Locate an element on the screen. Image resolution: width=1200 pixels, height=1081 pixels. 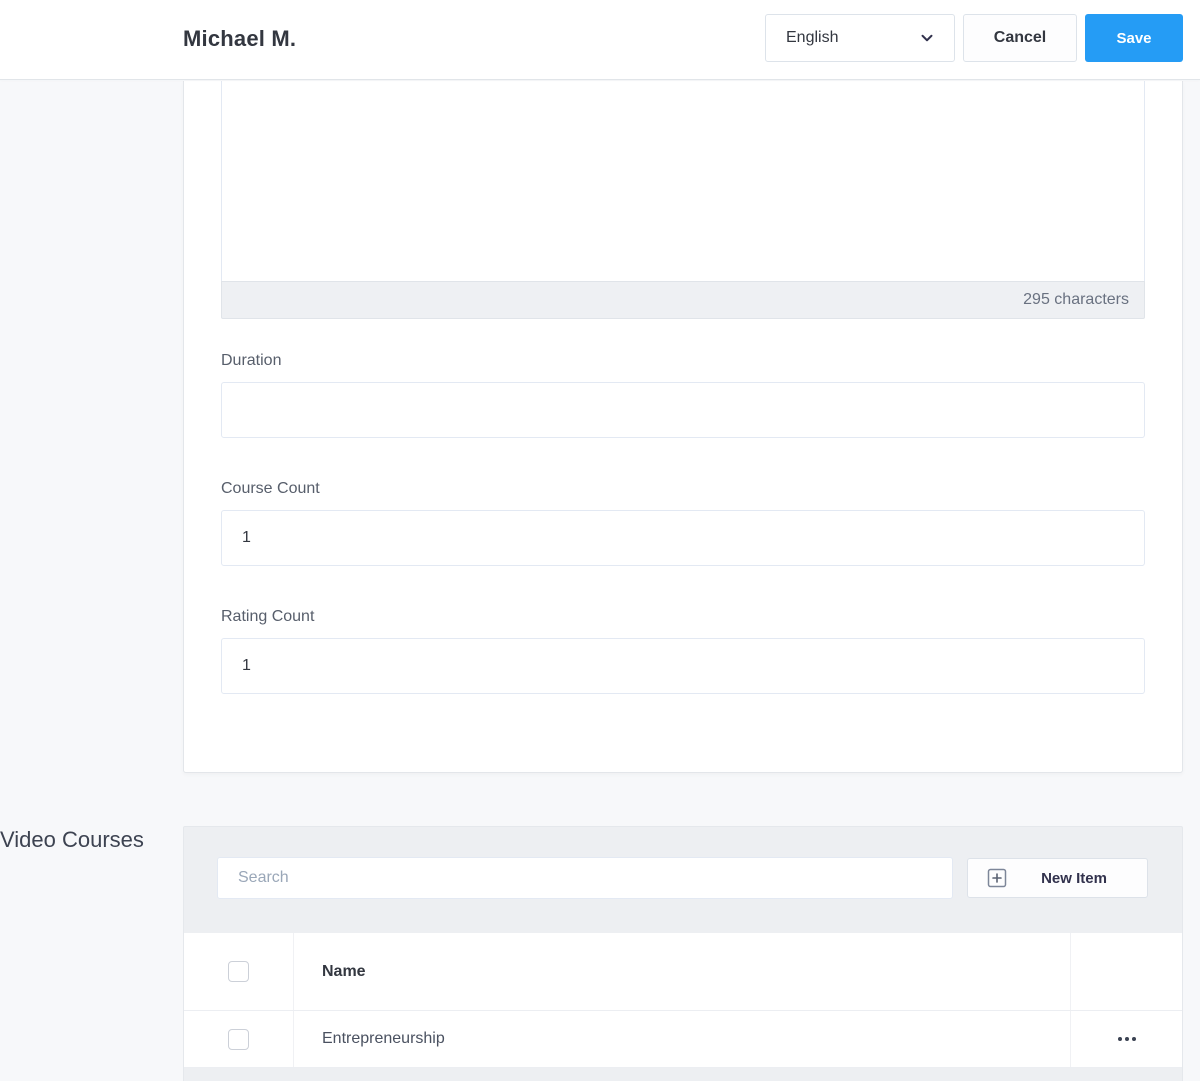
rating-count-input is located at coordinates (683, 666).